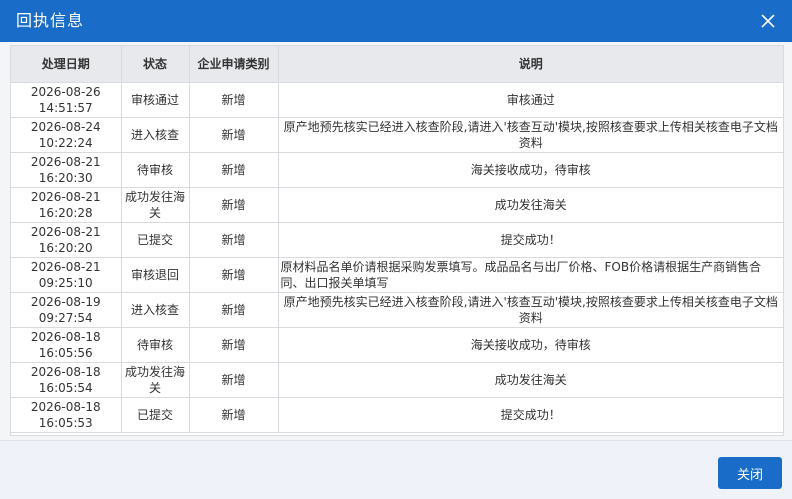 This screenshot has width=792, height=499. What do you see at coordinates (65, 423) in the screenshot?
I see `time-text: 16:05:53` at bounding box center [65, 423].